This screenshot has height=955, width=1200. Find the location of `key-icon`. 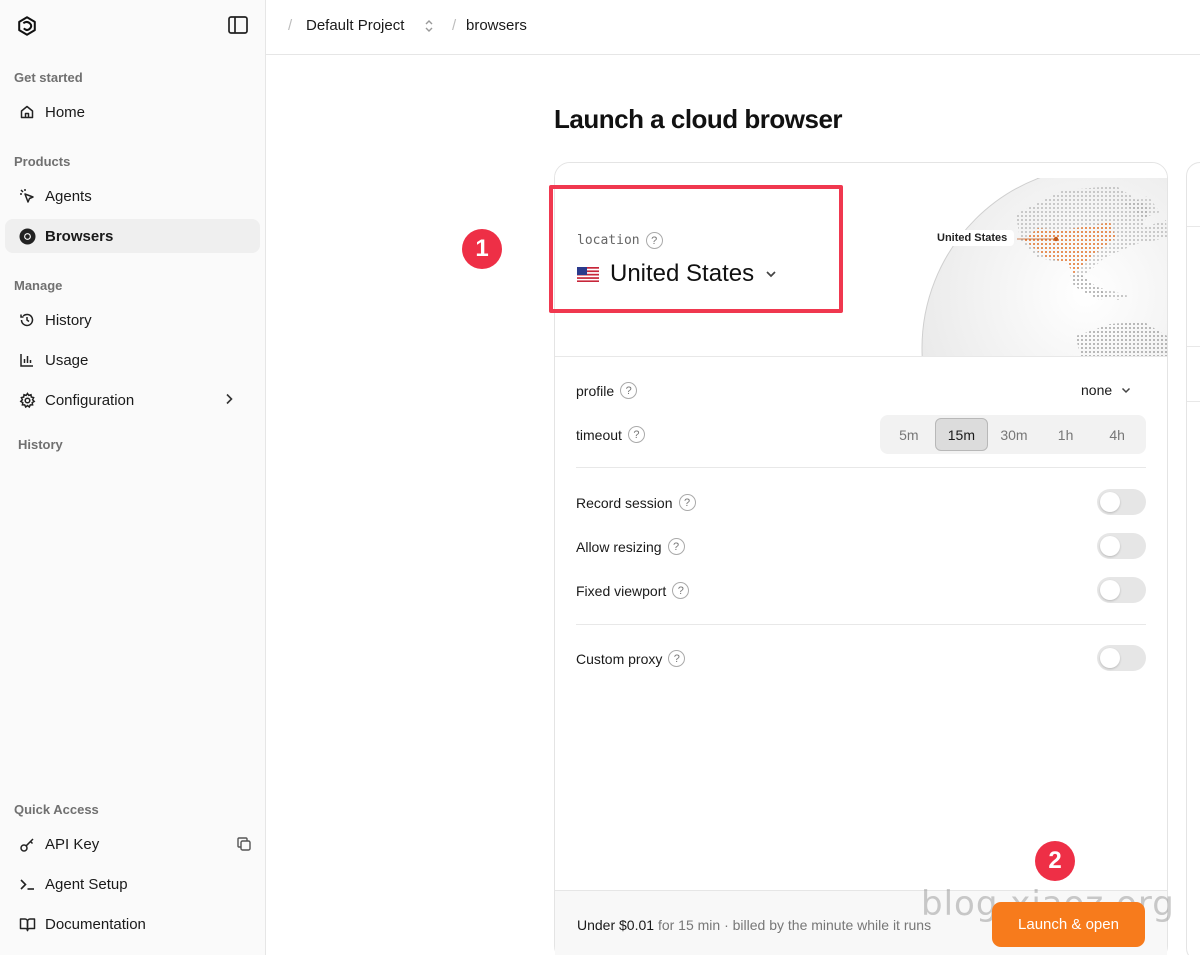

key-icon is located at coordinates (27, 844).